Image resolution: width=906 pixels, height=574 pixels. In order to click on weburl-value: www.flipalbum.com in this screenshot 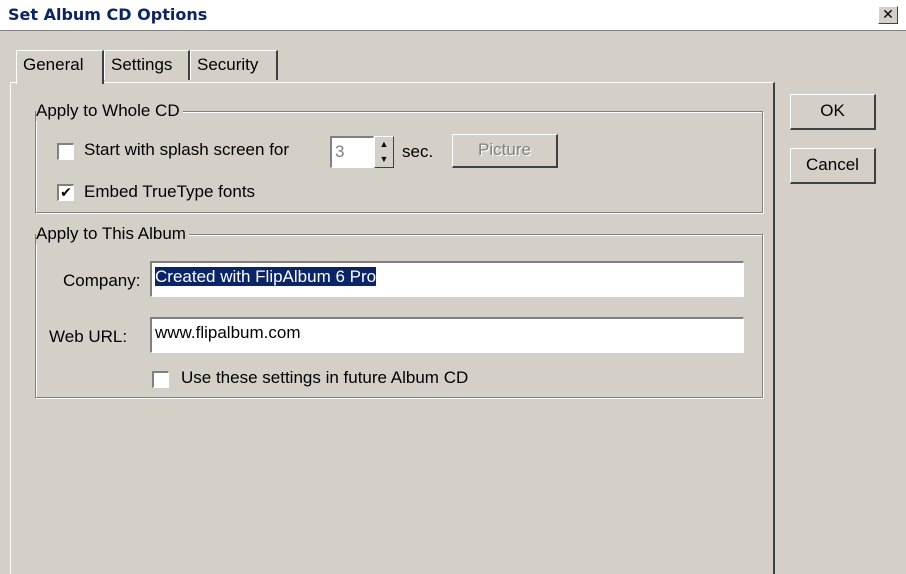, I will do `click(228, 332)`.